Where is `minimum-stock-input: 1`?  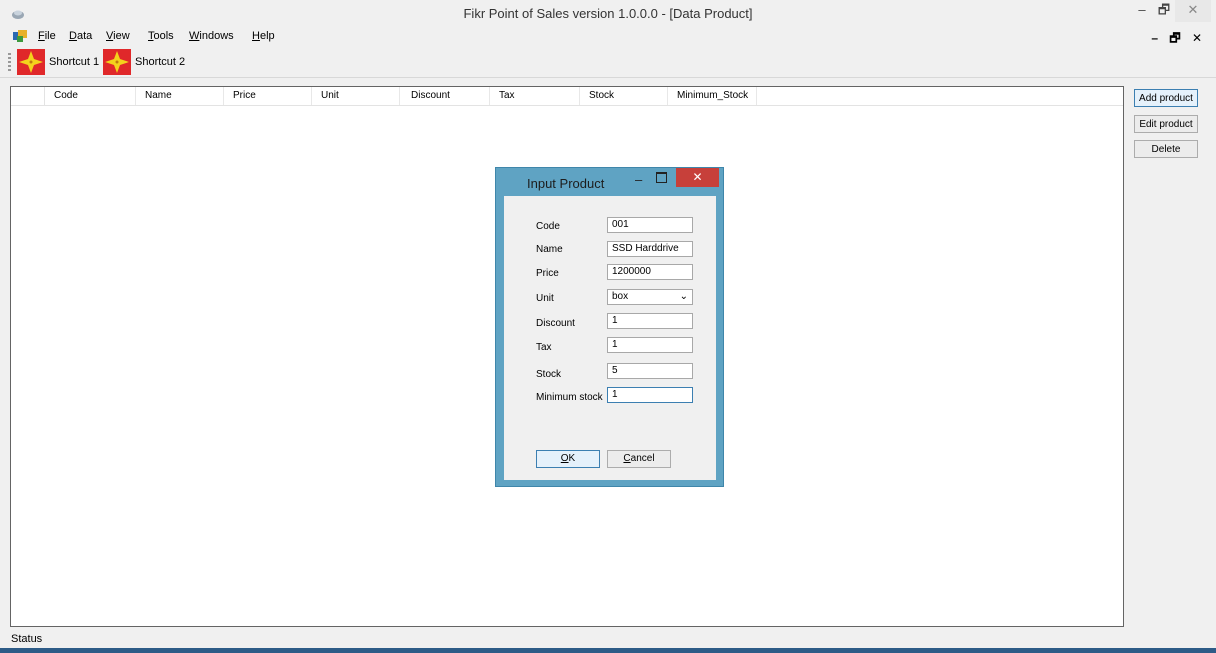 minimum-stock-input: 1 is located at coordinates (650, 395).